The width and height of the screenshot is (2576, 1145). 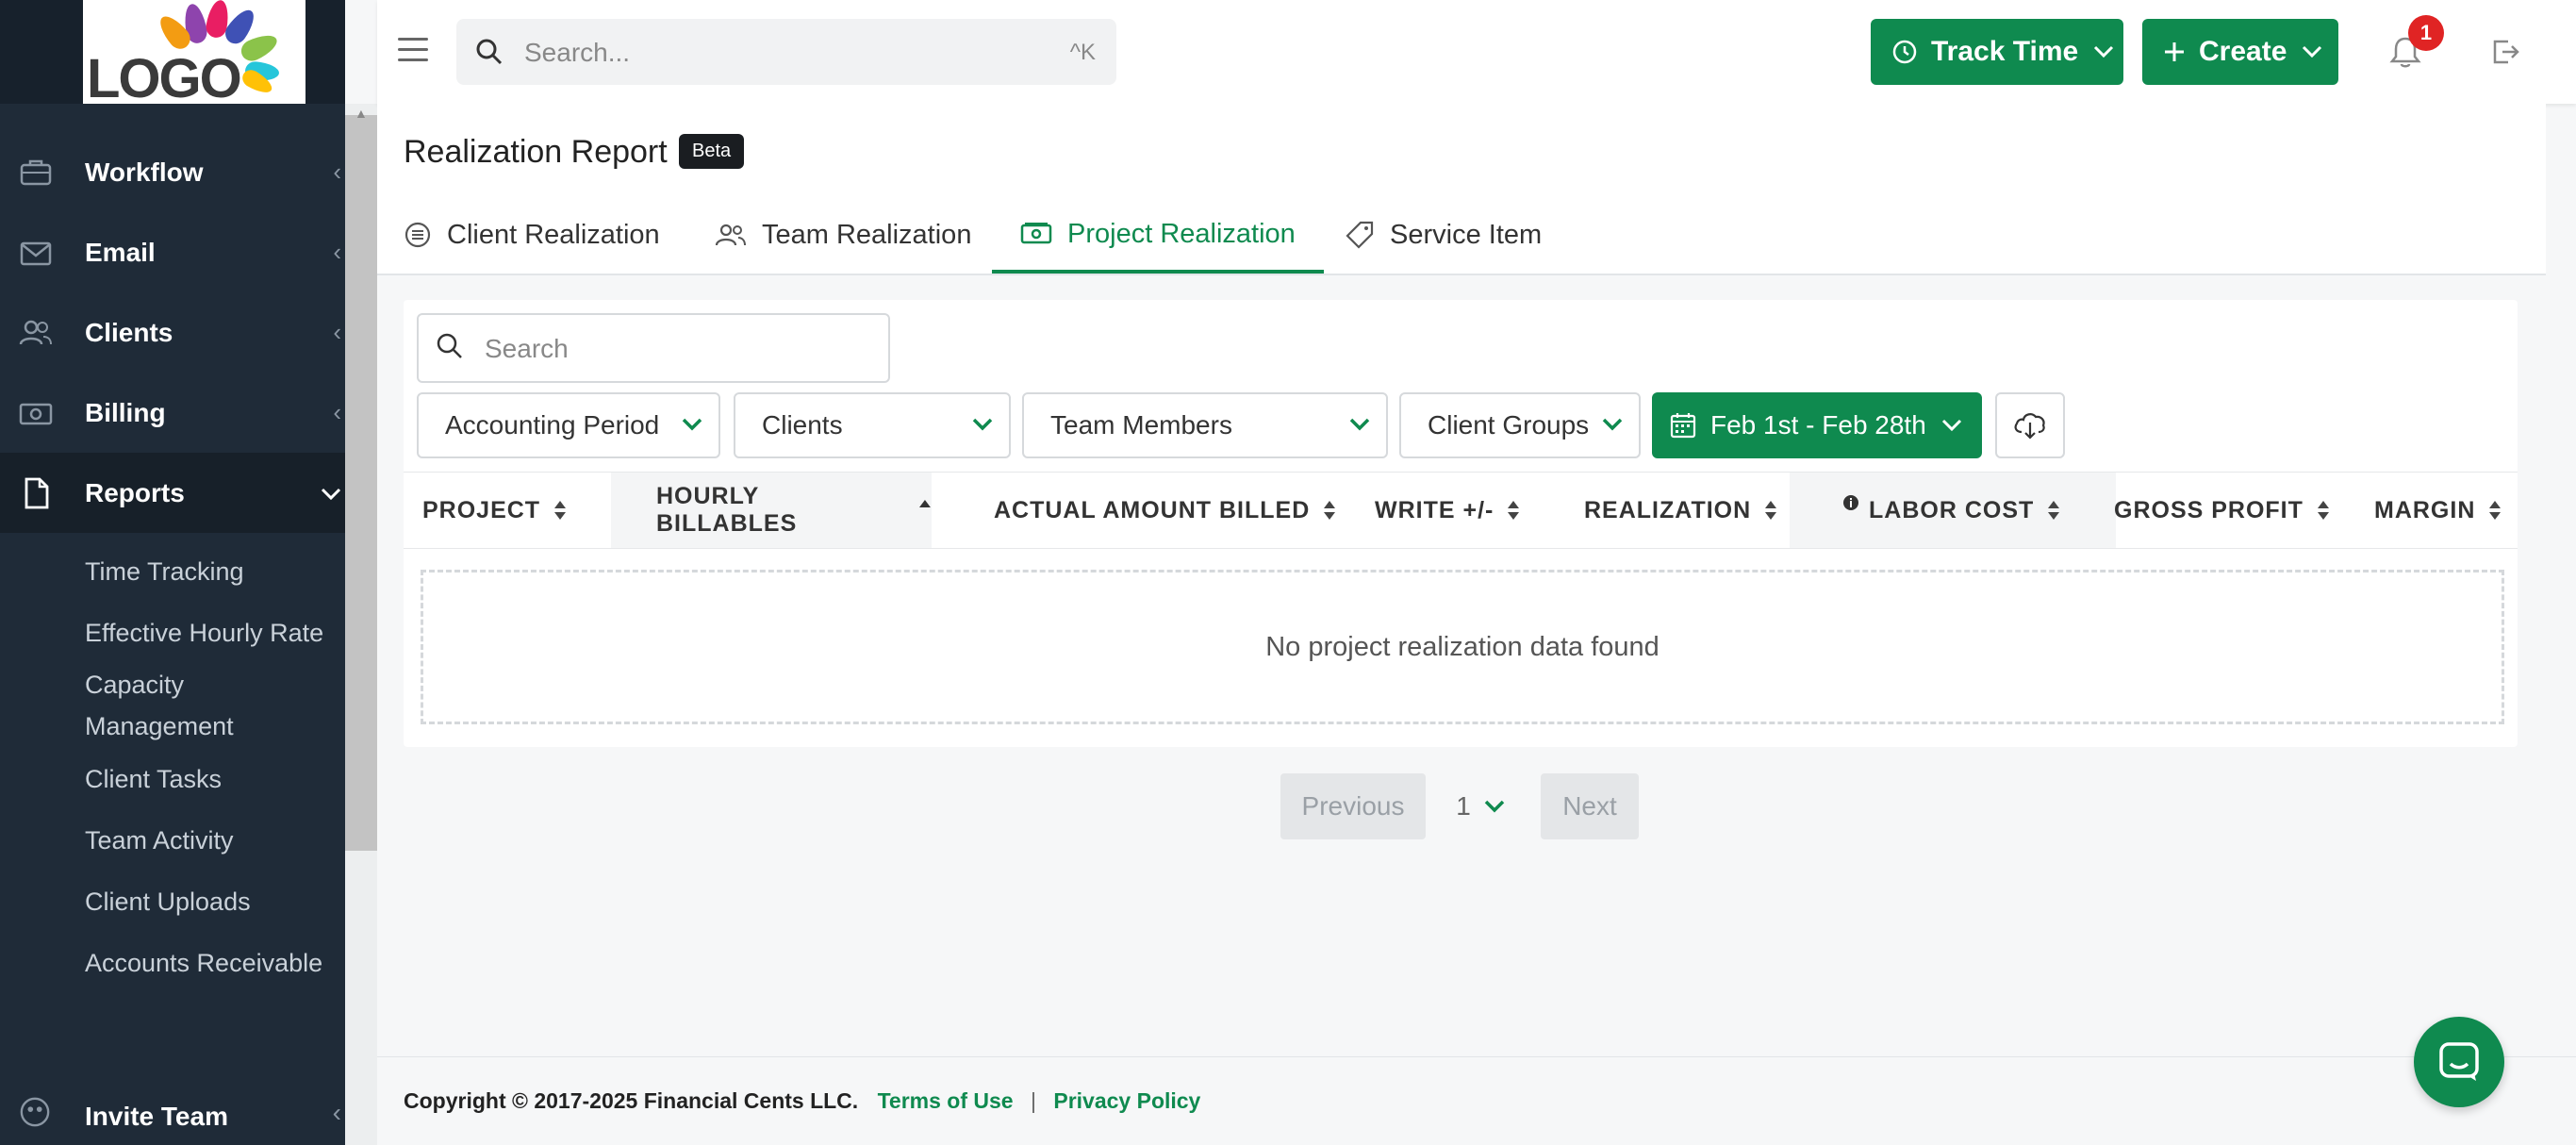 I want to click on chat-icon, so click(x=2459, y=1061).